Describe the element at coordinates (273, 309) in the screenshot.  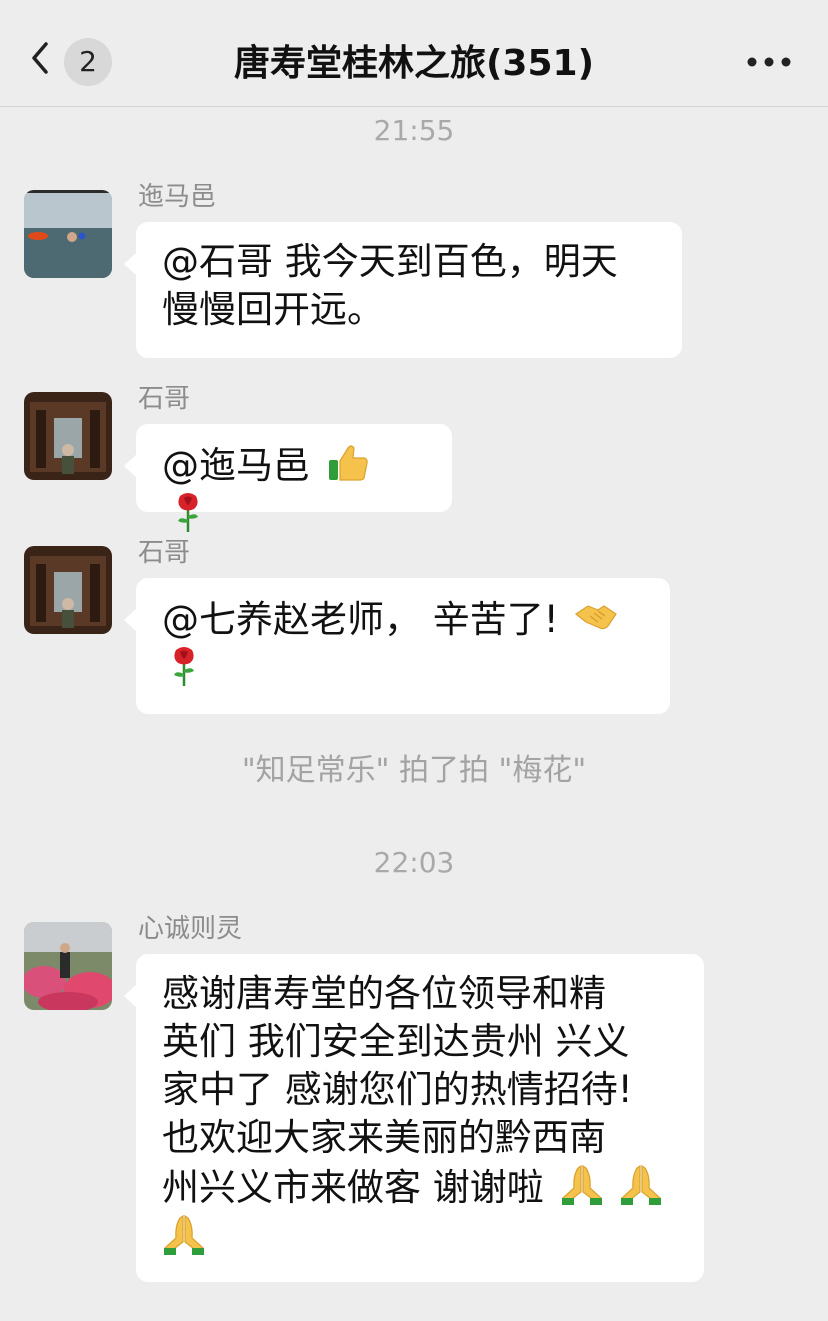
I see `message-line: 慢慢回开远。` at that location.